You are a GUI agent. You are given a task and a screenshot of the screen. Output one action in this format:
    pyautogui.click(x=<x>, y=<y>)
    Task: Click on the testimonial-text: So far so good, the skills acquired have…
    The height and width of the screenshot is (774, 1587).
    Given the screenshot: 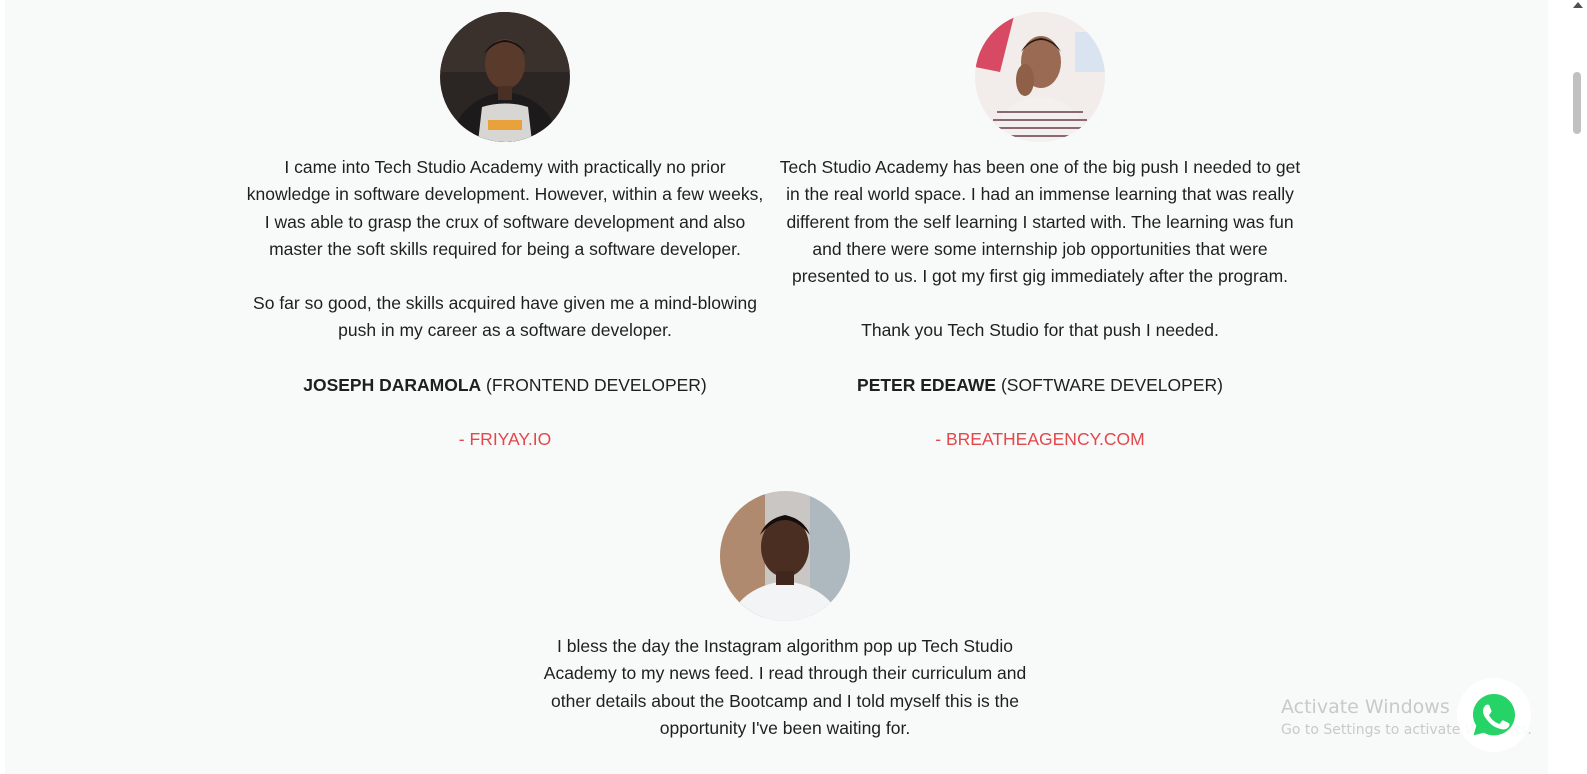 What is the action you would take?
    pyautogui.click(x=505, y=317)
    